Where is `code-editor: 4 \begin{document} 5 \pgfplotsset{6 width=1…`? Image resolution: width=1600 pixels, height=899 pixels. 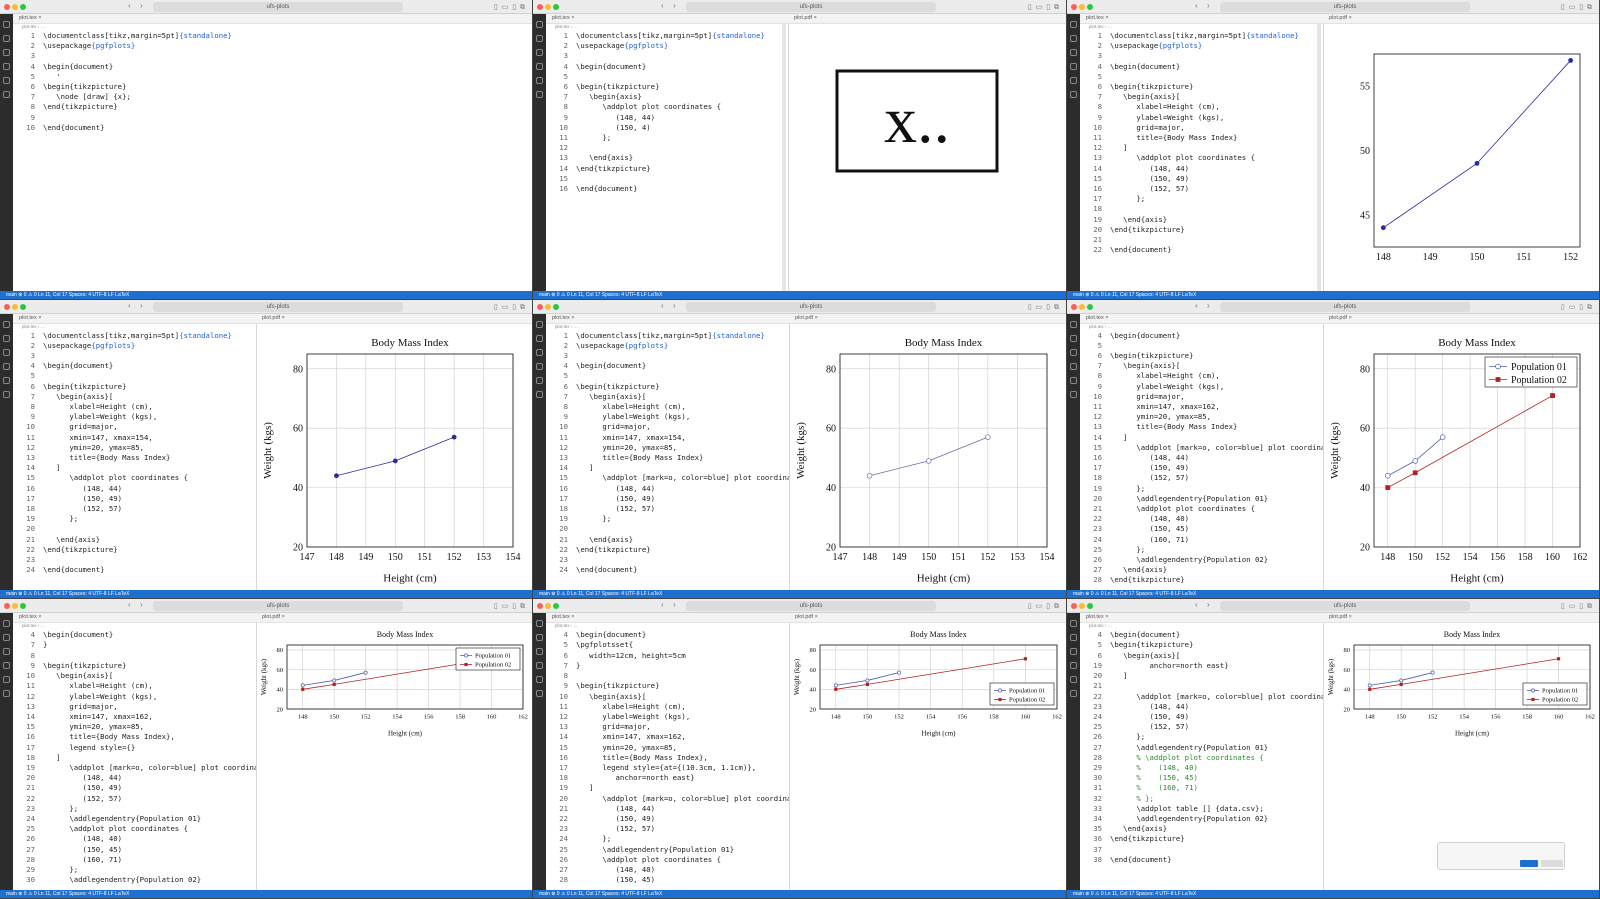
code-editor: 4 \begin{document} 5 \pgfplotsset{6 width=1… is located at coordinates (668, 760).